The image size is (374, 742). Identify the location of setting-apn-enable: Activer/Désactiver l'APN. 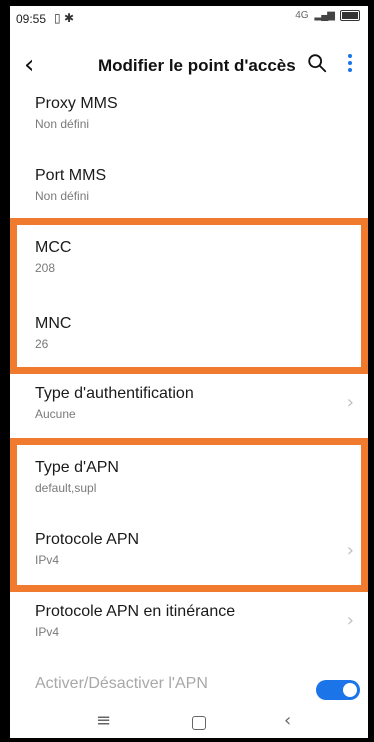
(195, 684).